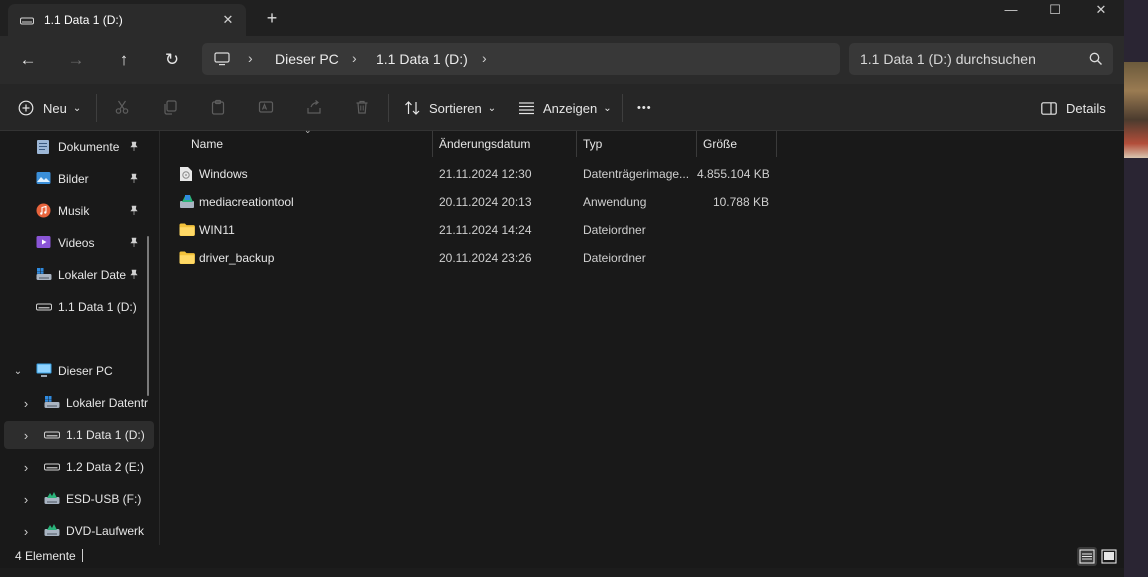 This screenshot has height=577, width=1148. Describe the element at coordinates (79, 467) in the screenshot. I see `sidebar-item-drive-e: › 1.2 Data 2 (E:)` at that location.